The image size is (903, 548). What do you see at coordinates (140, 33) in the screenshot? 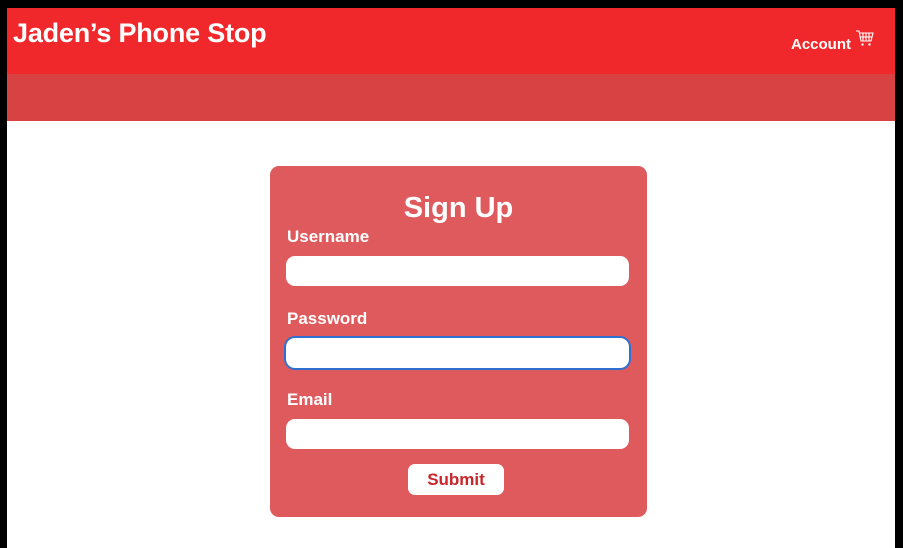
I see `site-brand: Jaden’s Phone Stop` at bounding box center [140, 33].